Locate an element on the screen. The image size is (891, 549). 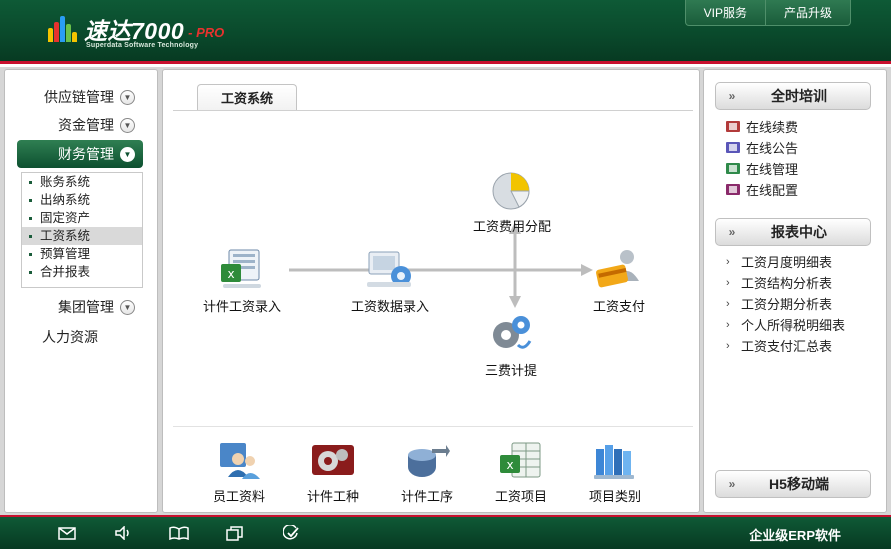
piece-work-process: 计件工序 is located at coordinates (427, 472).